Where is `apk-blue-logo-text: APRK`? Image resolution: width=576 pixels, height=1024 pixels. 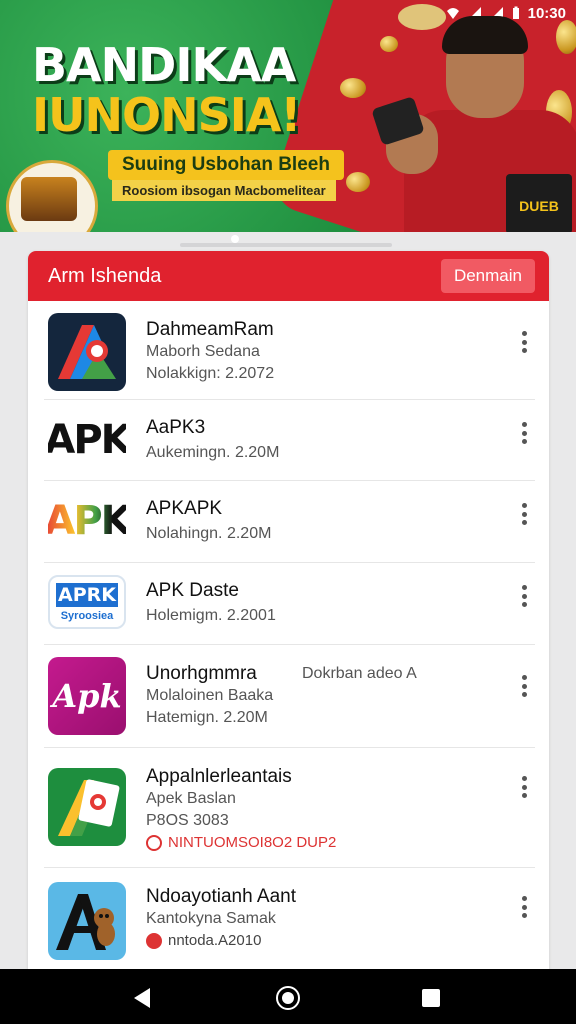
apk-blue-logo-text: APRK is located at coordinates (87, 595).